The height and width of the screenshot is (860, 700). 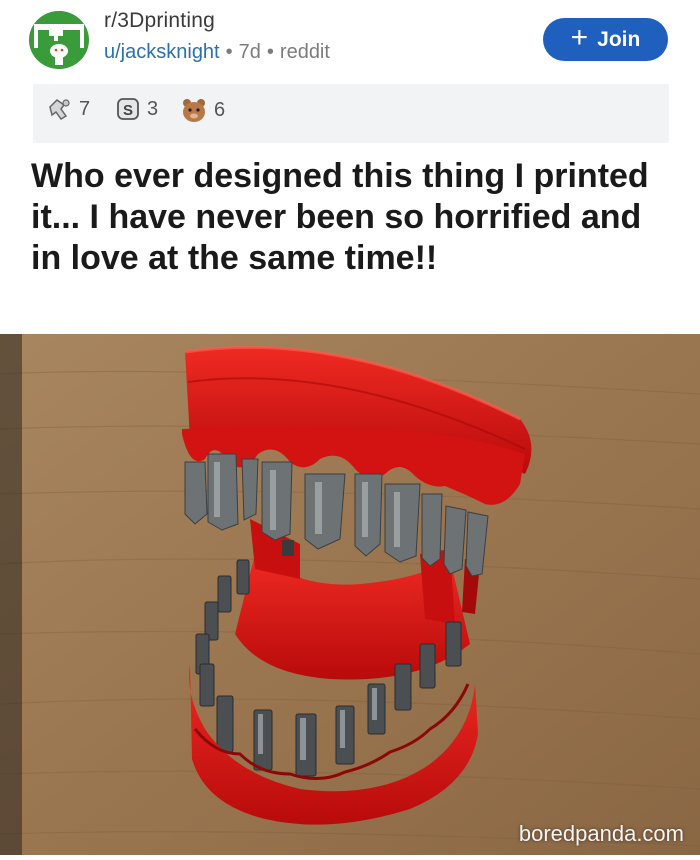 What do you see at coordinates (249, 52) in the screenshot?
I see `post-age: 7d` at bounding box center [249, 52].